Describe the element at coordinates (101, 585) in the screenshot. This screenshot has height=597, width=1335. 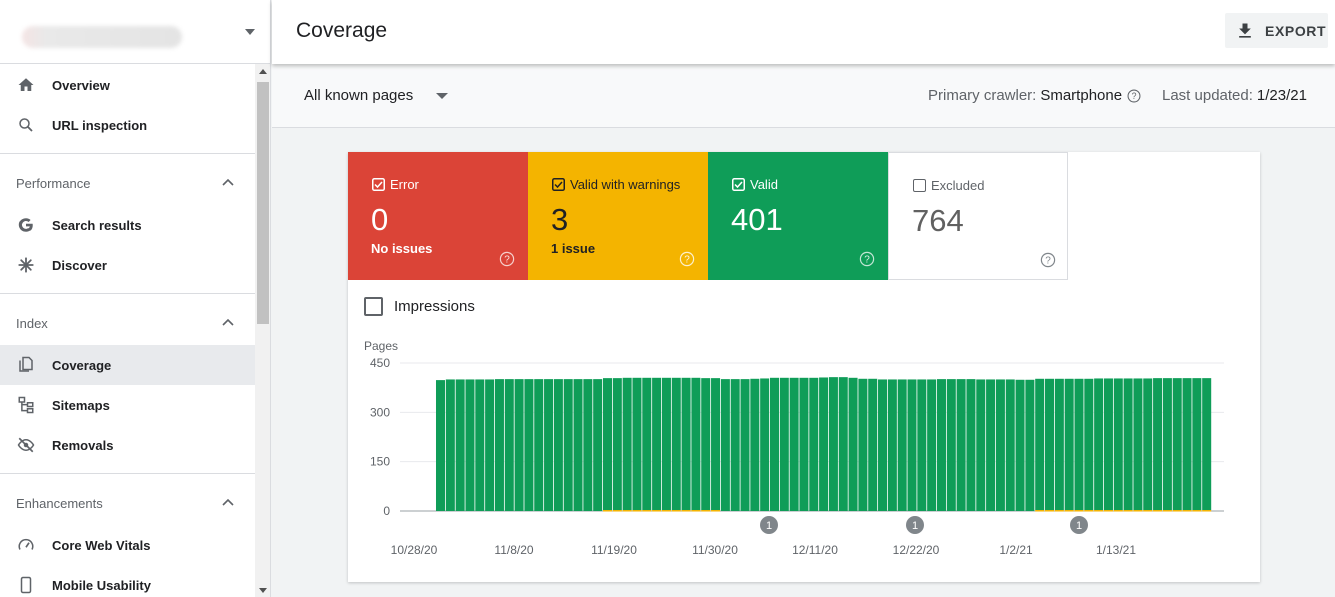
I see `sidebar-item-label: Mobile Usability` at that location.